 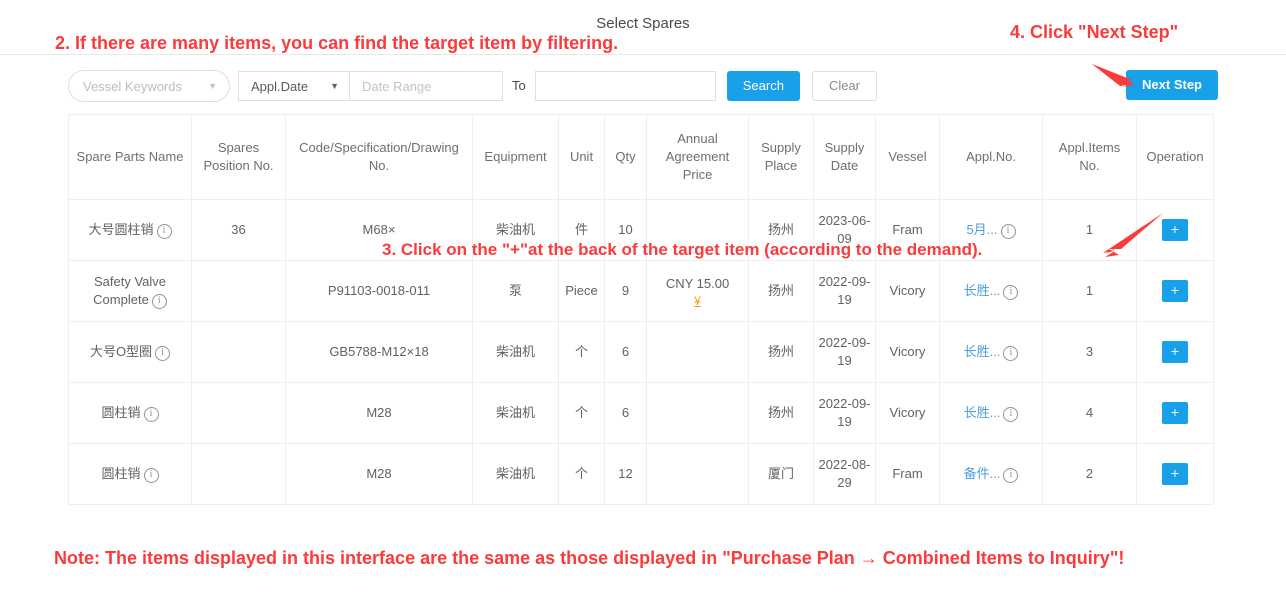 What do you see at coordinates (130, 157) in the screenshot?
I see `column-header-spare-parts-name: Spare Parts Name` at bounding box center [130, 157].